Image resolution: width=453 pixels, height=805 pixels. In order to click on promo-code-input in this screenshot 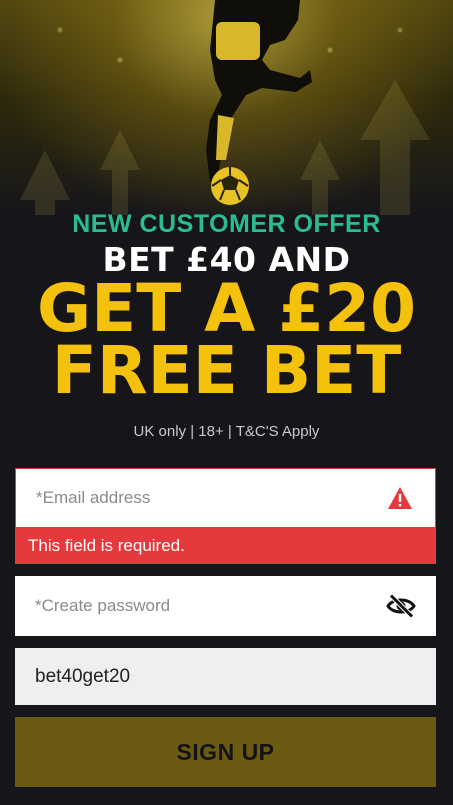, I will do `click(225, 676)`.